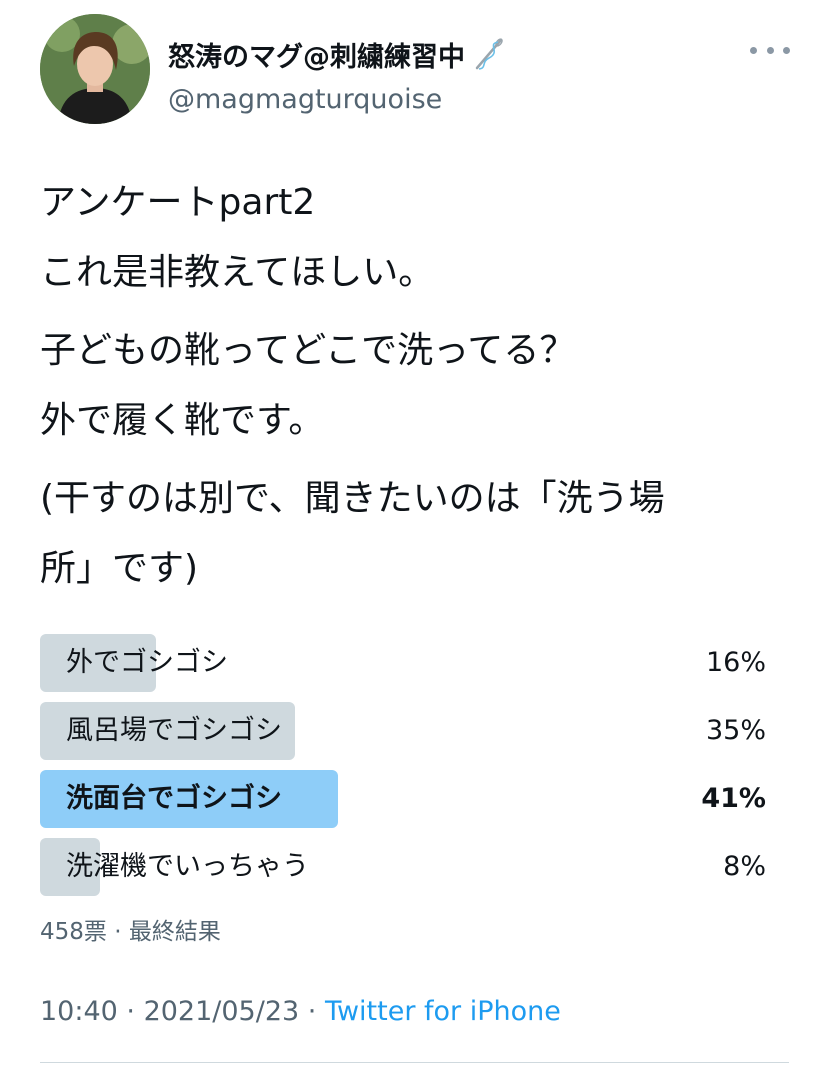 This screenshot has width=827, height=1066. I want to click on avatar, so click(95, 69).